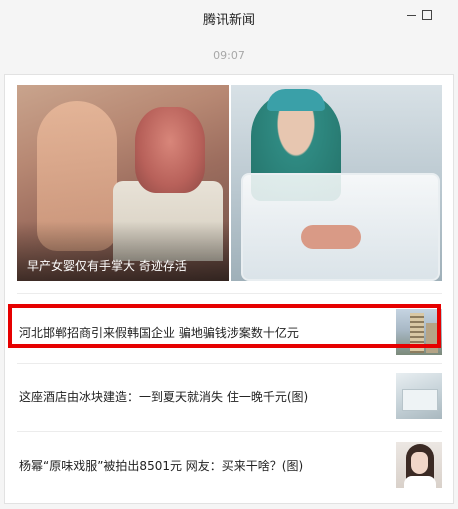 This screenshot has width=458, height=509. I want to click on minimize-button, so click(412, 15).